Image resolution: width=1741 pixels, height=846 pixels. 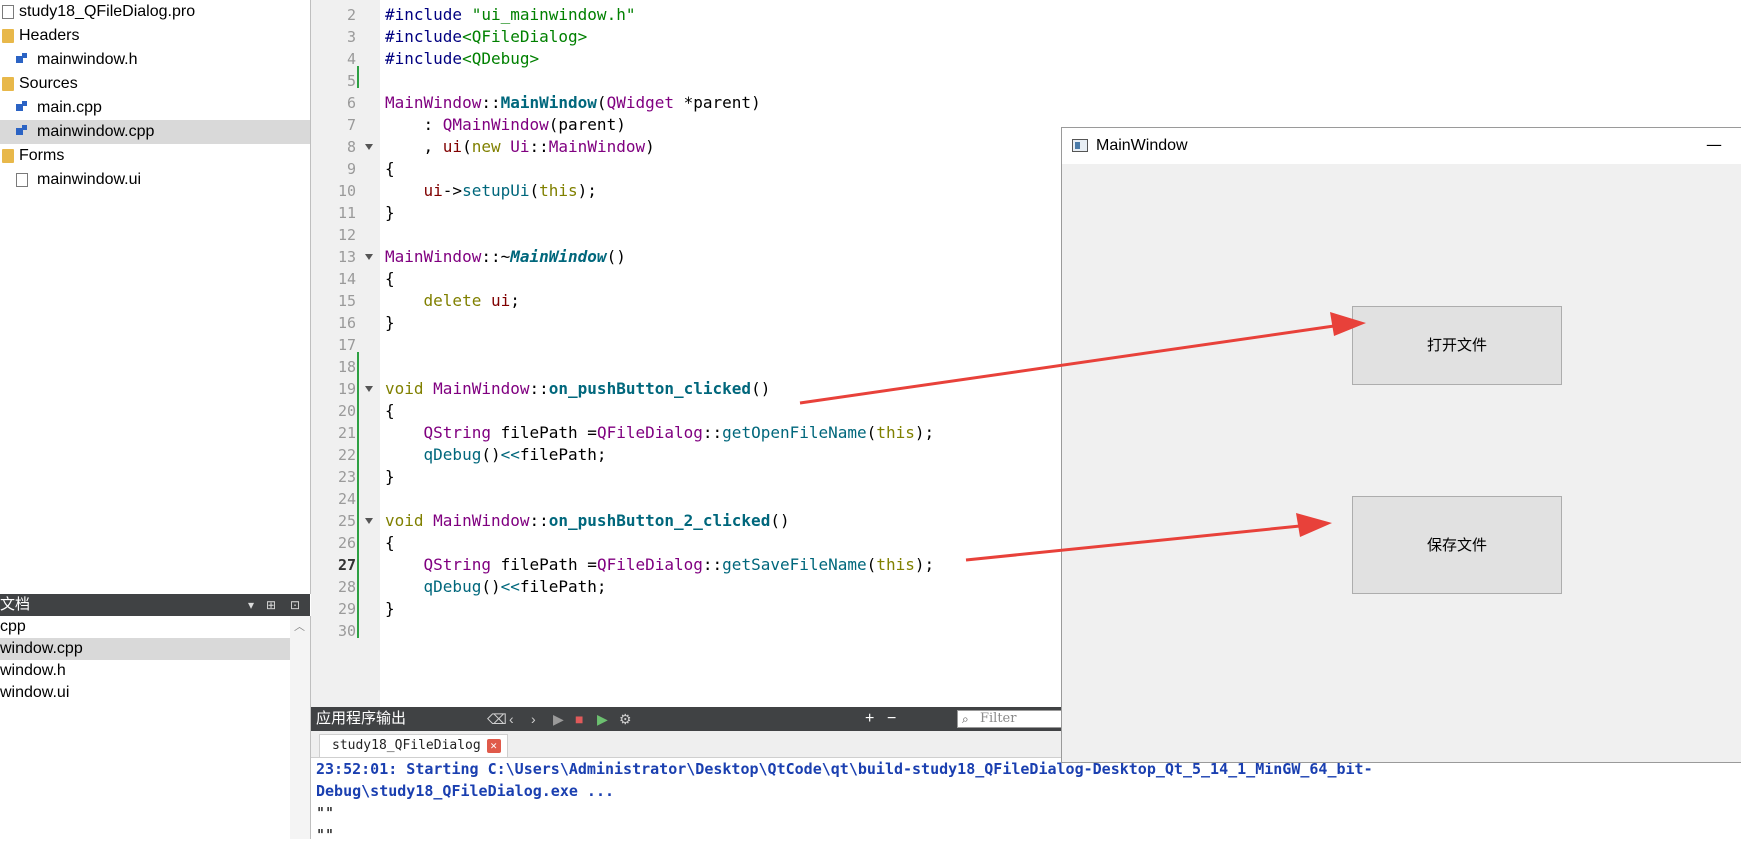 What do you see at coordinates (686, 744) in the screenshot?
I see `output-tabs: study18_QFileDialog ✕` at bounding box center [686, 744].